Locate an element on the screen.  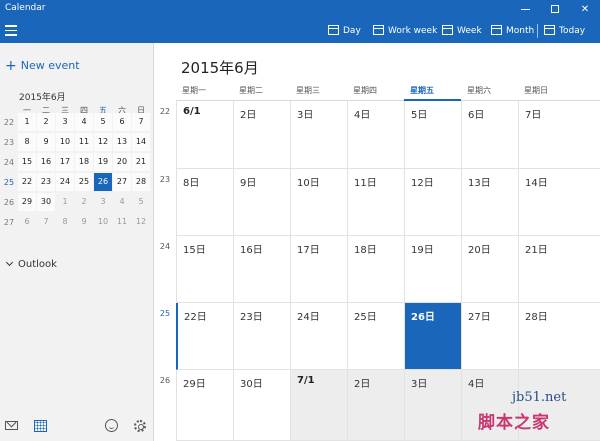
feedback-smiley-icon is located at coordinates (112, 426).